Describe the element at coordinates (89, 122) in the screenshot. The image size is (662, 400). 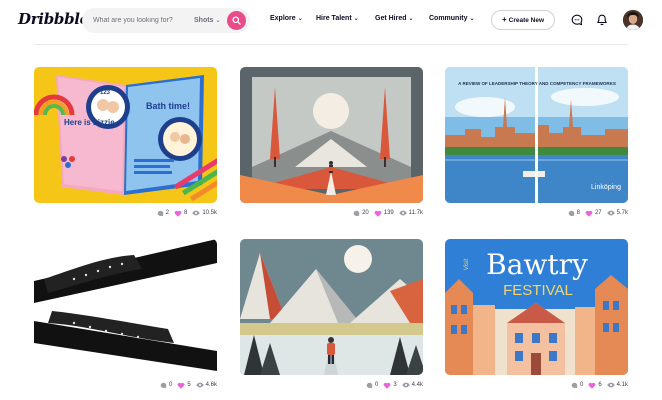
I see `art-text: Here is Lizzie` at that location.